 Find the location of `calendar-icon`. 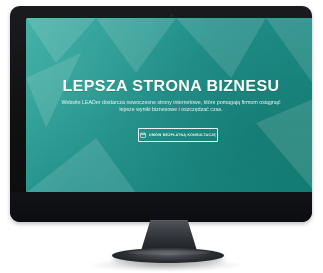

calendar-icon is located at coordinates (143, 135).